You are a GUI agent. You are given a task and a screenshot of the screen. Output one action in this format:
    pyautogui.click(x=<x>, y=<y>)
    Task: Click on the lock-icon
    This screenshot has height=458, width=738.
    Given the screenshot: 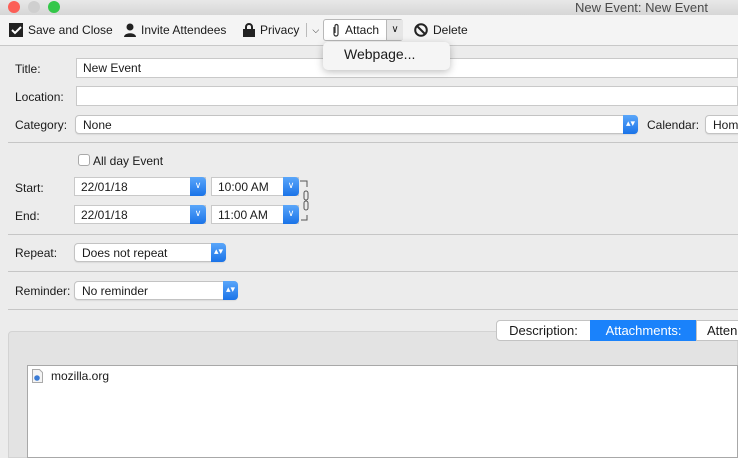 What is the action you would take?
    pyautogui.click(x=249, y=30)
    